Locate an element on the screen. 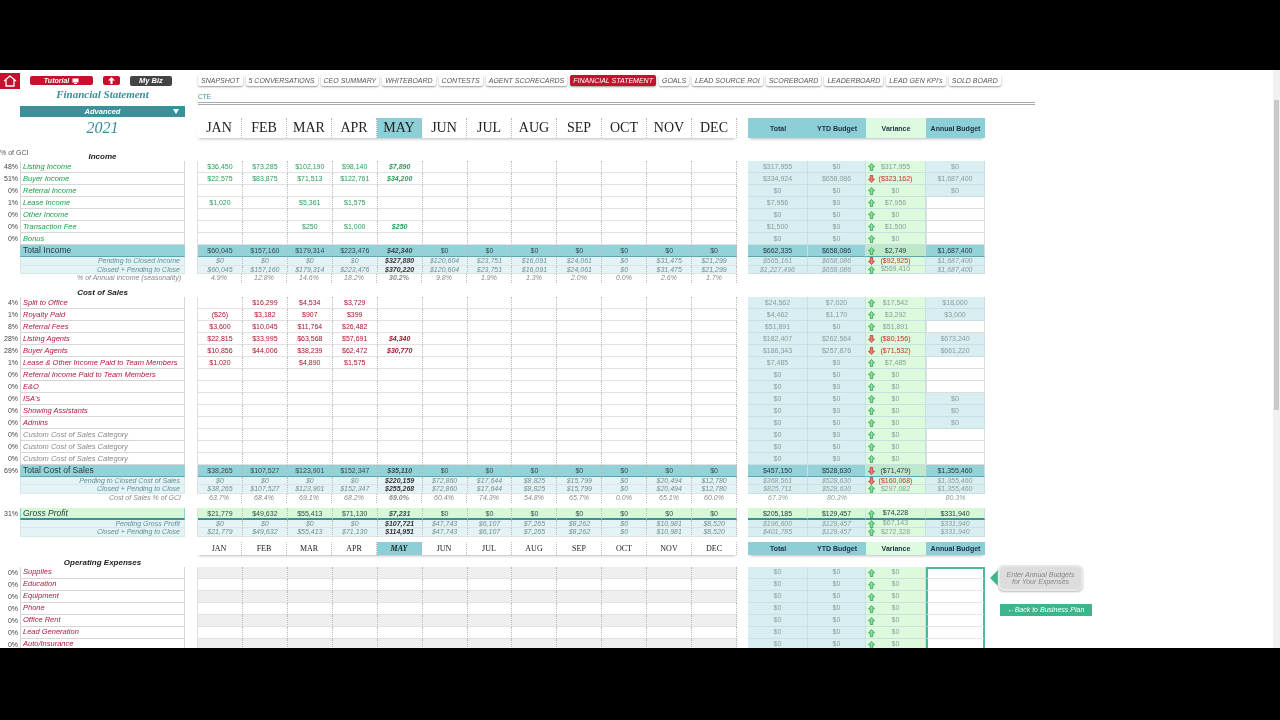  home-button is located at coordinates (10, 80).